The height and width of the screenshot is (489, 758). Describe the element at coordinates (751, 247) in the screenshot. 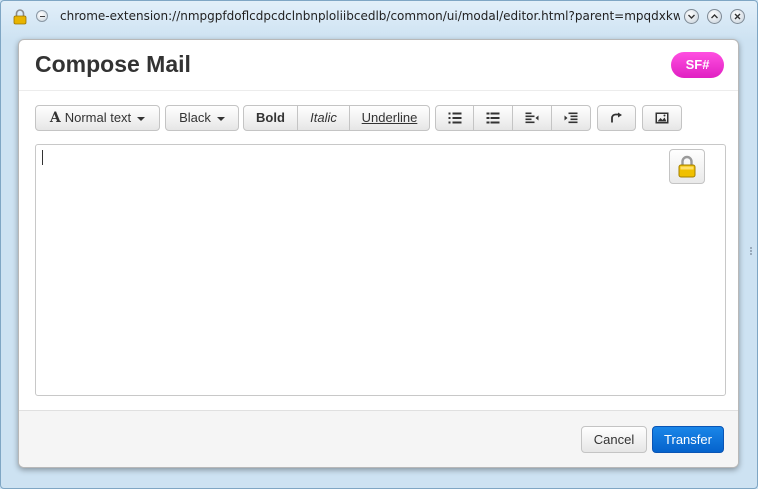

I see `resize-handle` at that location.